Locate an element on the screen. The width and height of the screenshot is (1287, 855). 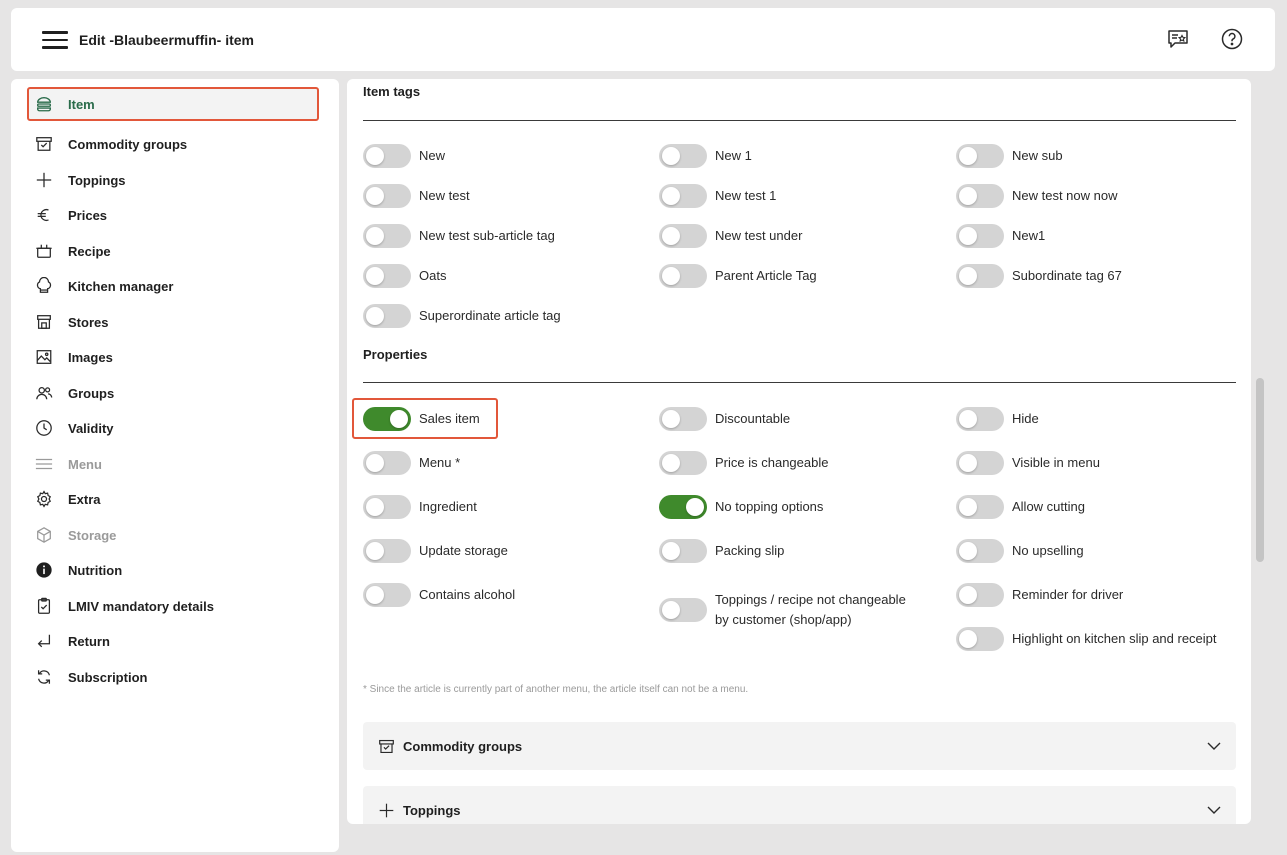
toggle-label: Packing slip is located at coordinates (750, 550).